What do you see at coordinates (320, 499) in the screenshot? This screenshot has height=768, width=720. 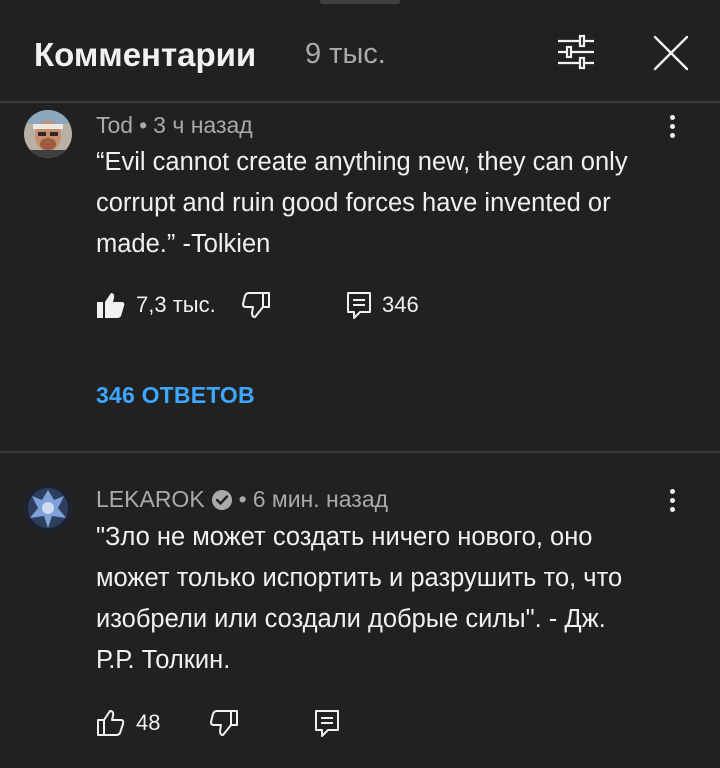 I see `comment-time: 6 мин. назад` at bounding box center [320, 499].